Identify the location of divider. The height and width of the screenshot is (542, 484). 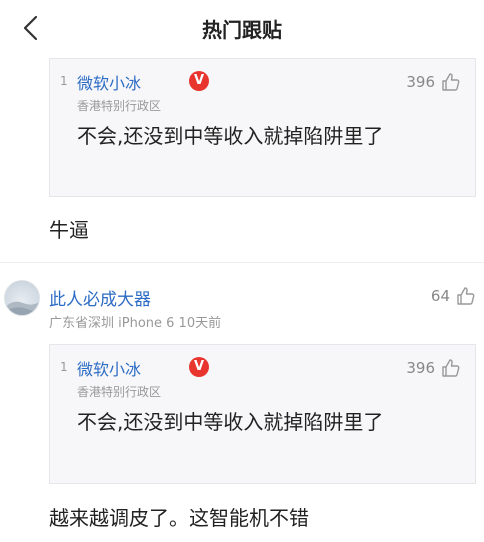
(242, 262).